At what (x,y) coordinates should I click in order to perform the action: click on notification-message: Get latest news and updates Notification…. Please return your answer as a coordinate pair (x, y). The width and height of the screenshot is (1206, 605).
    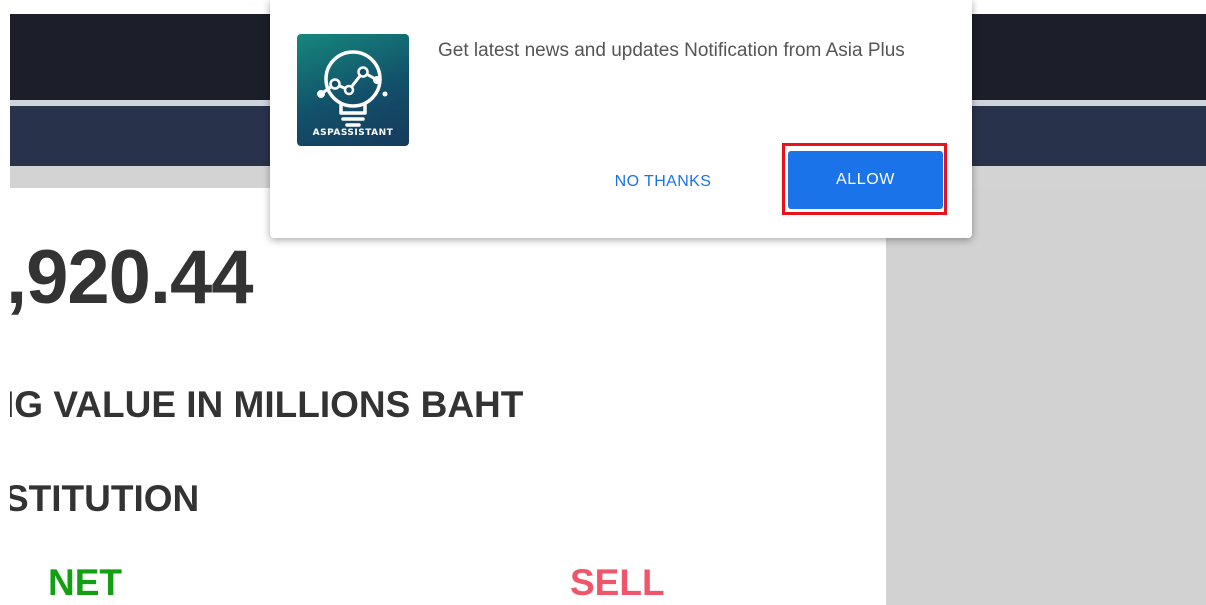
    Looking at the image, I should click on (671, 50).